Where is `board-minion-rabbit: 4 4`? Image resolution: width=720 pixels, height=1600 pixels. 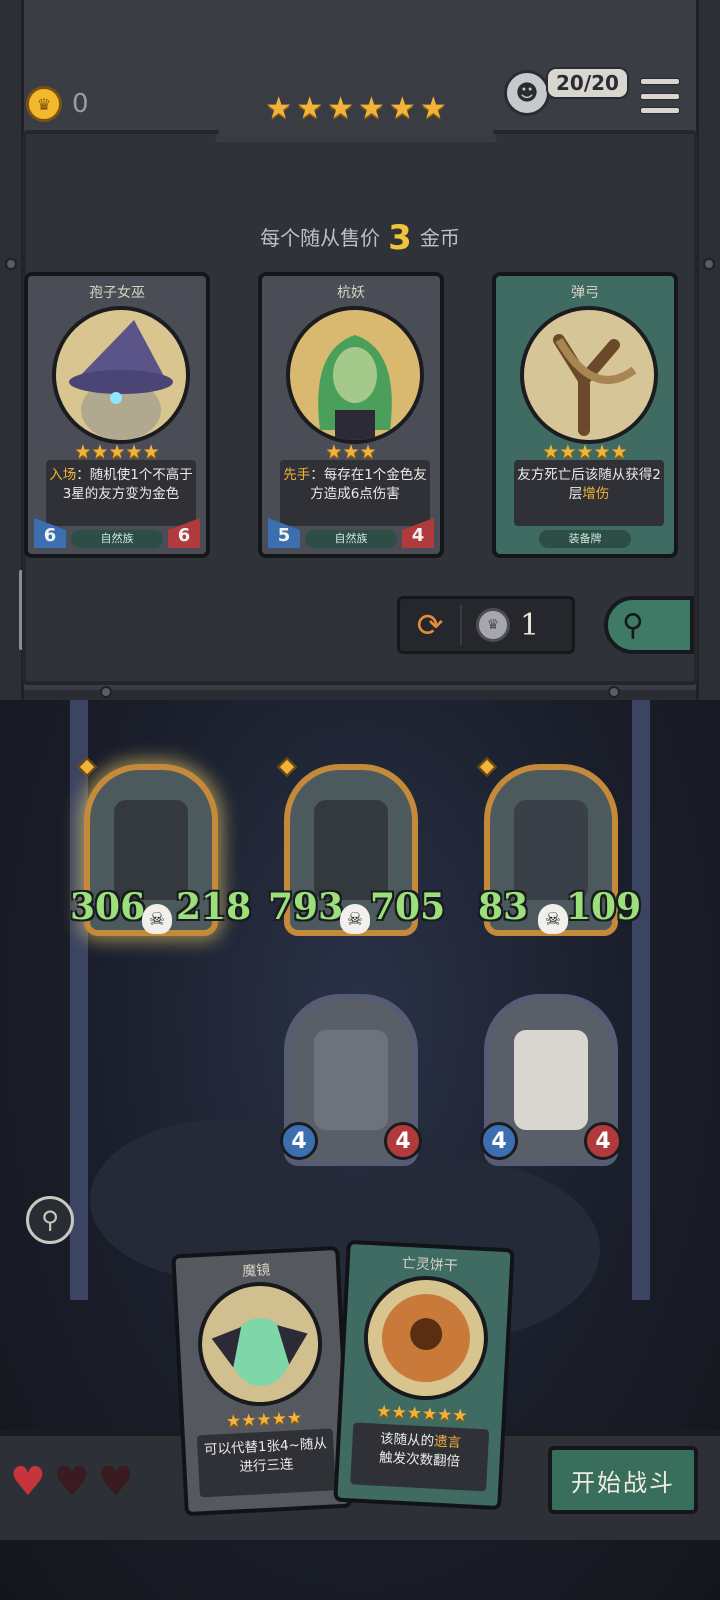
board-minion-rabbit: 4 4 is located at coordinates (551, 1080).